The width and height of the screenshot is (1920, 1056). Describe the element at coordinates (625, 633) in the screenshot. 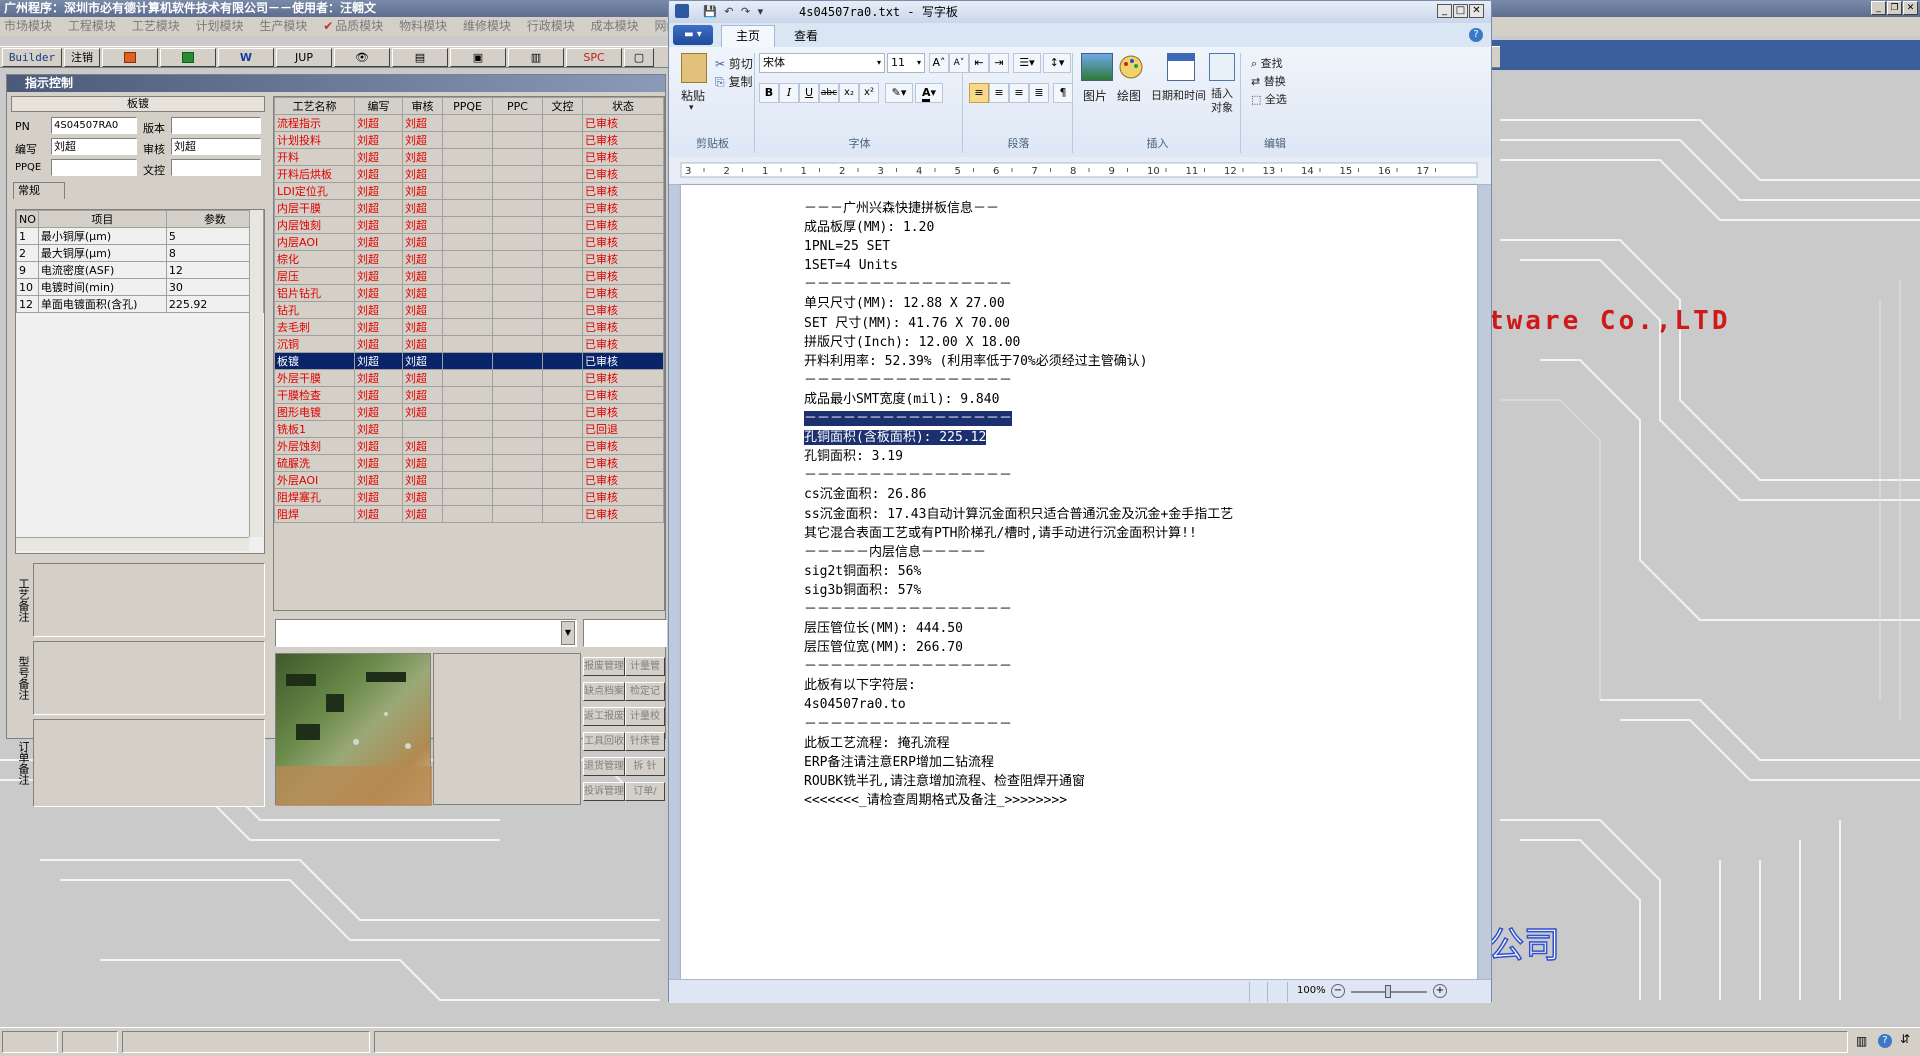

I see `secondary-input` at that location.